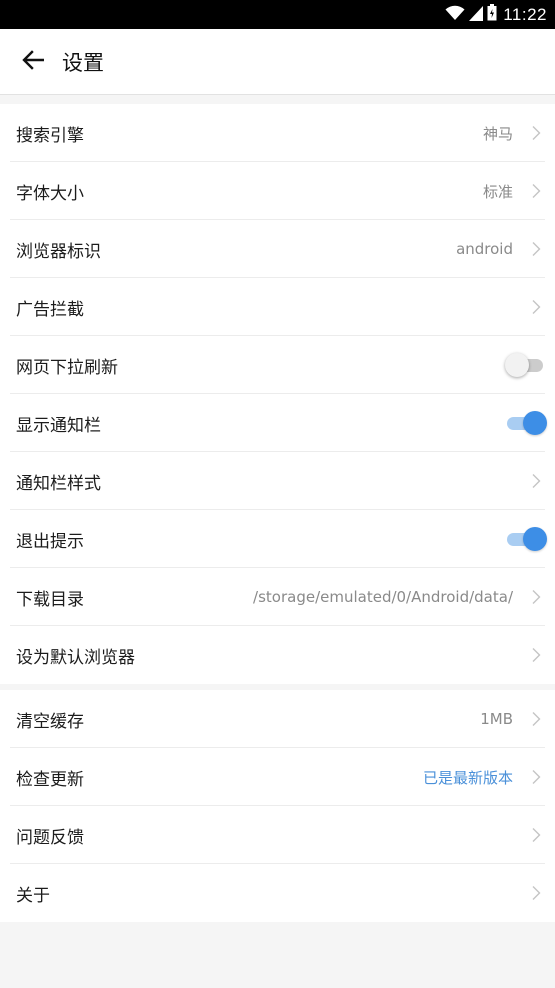  What do you see at coordinates (67, 367) in the screenshot?
I see `settings-row-label: 网页下拉刷新` at bounding box center [67, 367].